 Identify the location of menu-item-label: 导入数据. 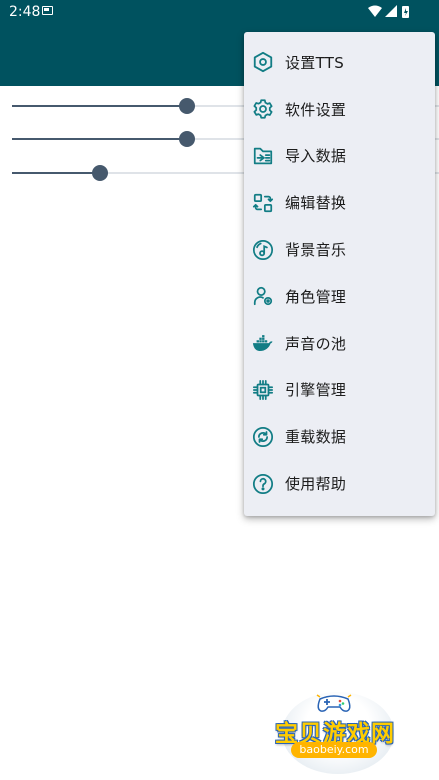
(316, 156).